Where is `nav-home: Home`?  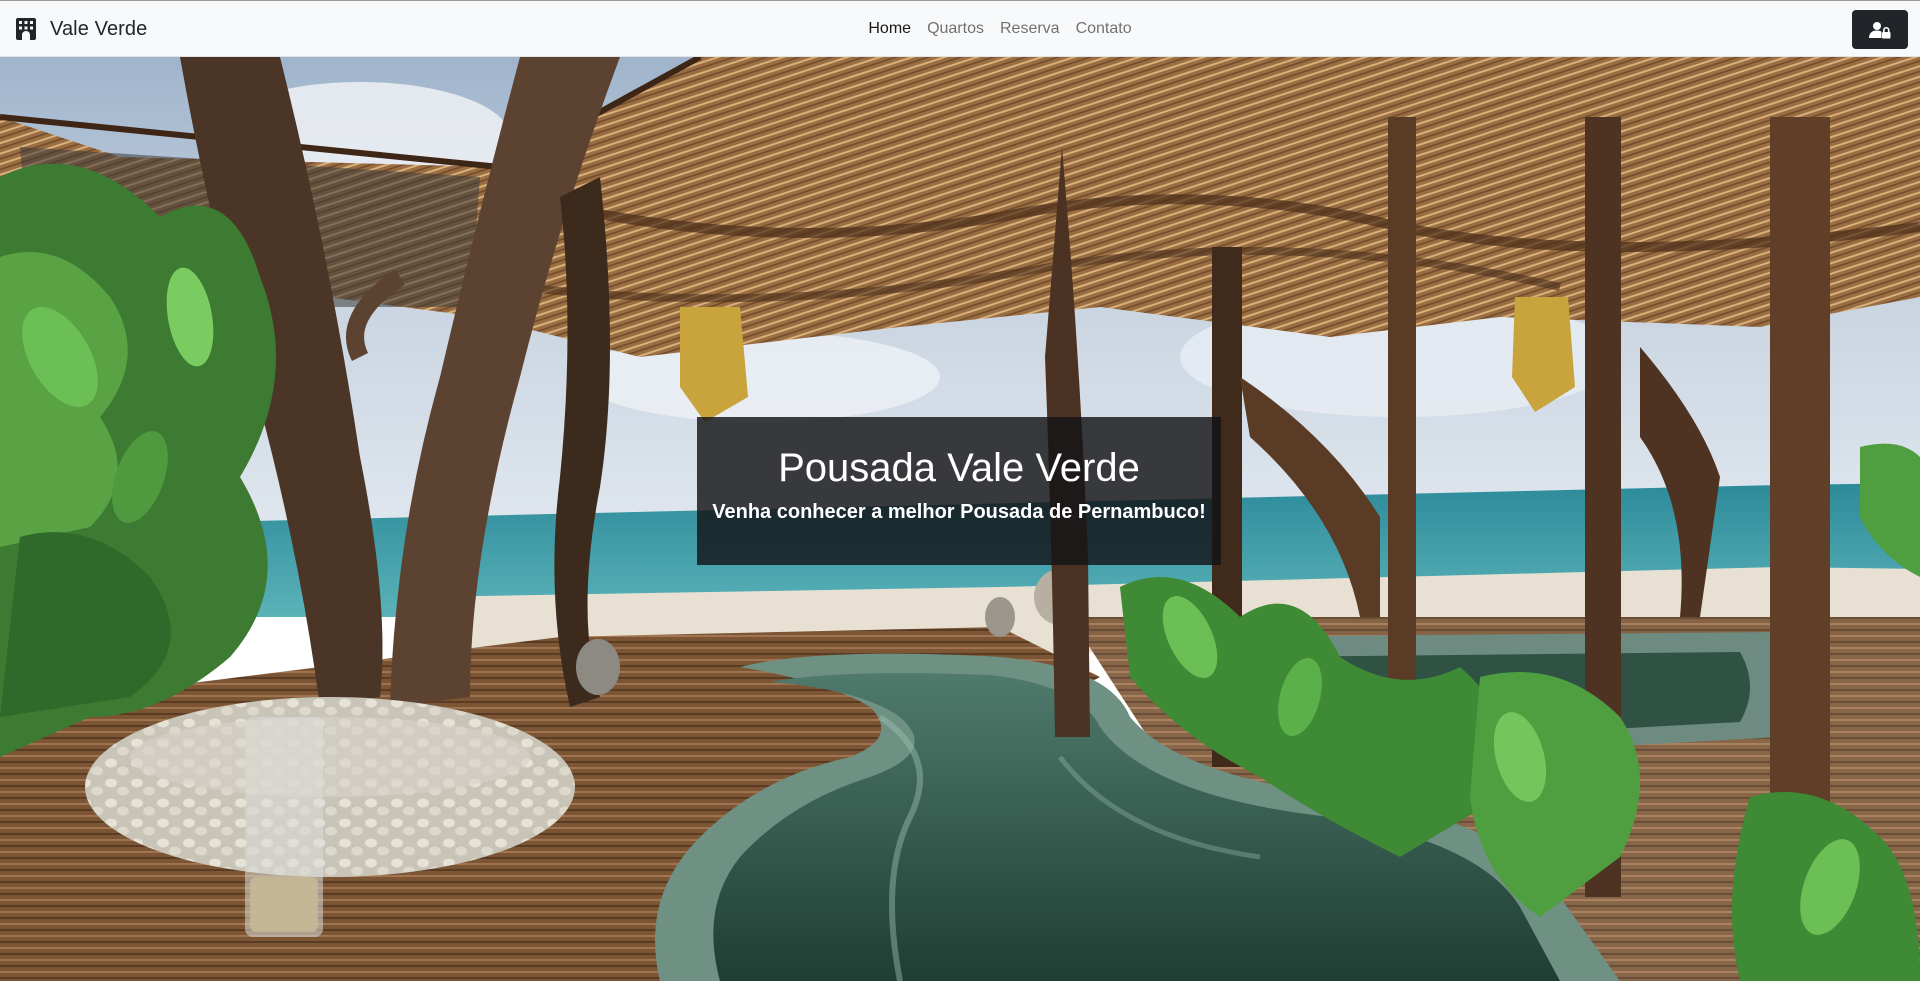 nav-home: Home is located at coordinates (889, 29).